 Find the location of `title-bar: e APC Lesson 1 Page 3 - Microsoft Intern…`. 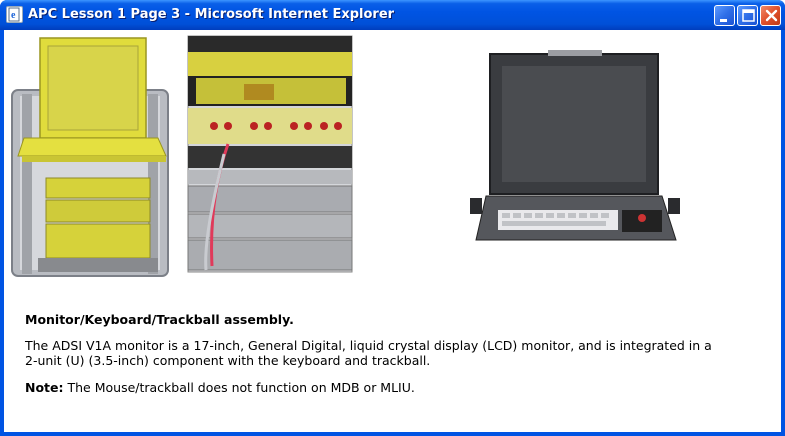

title-bar: e APC Lesson 1 Page 3 - Microsoft Intern… is located at coordinates (392, 15).